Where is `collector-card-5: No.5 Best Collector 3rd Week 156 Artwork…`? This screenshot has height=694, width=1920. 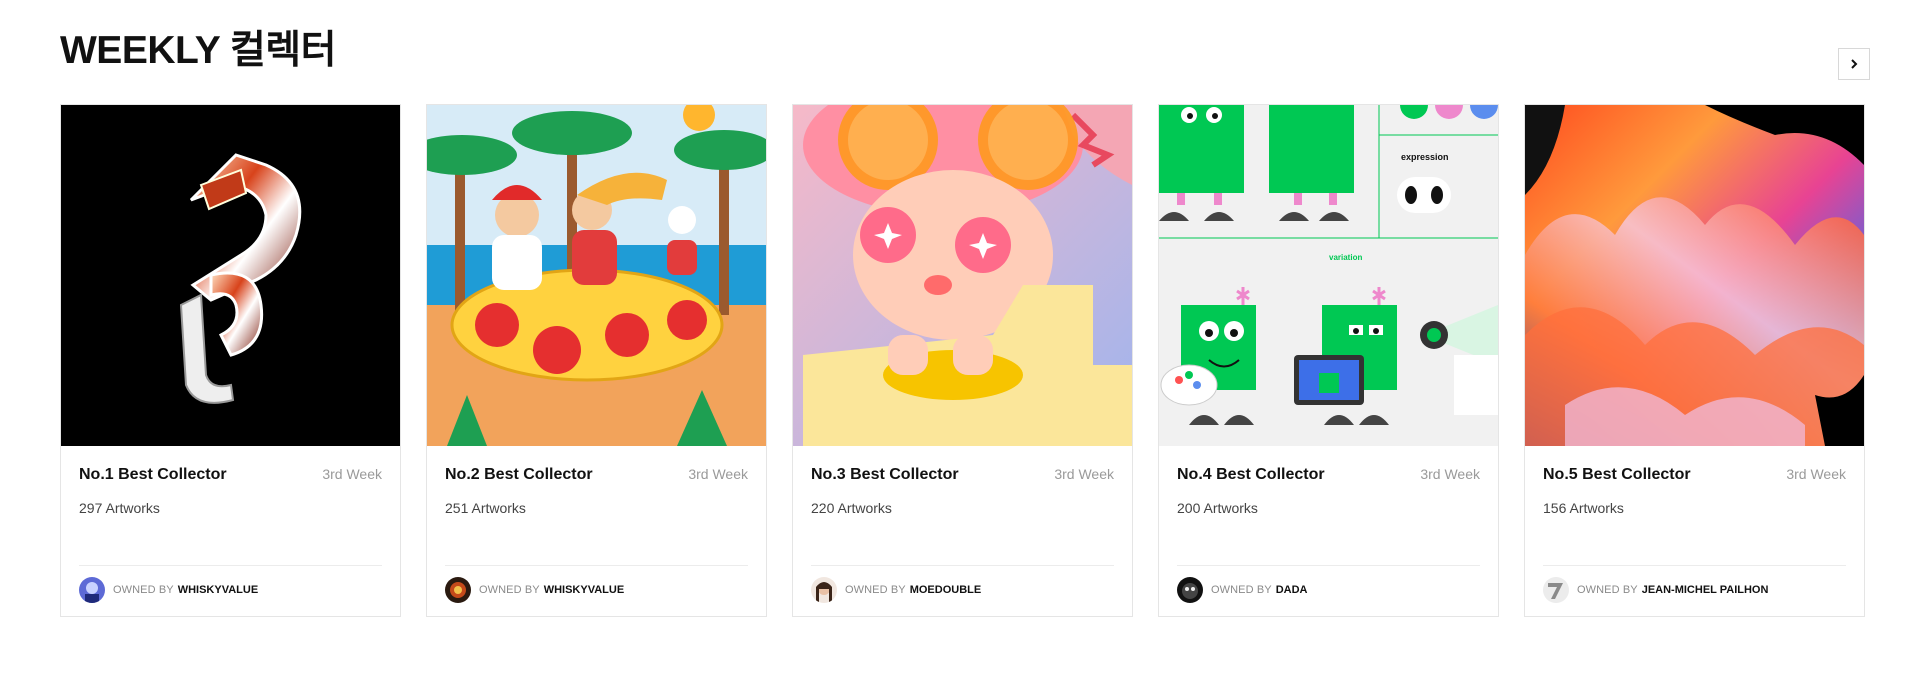 collector-card-5: No.5 Best Collector 3rd Week 156 Artwork… is located at coordinates (1694, 360).